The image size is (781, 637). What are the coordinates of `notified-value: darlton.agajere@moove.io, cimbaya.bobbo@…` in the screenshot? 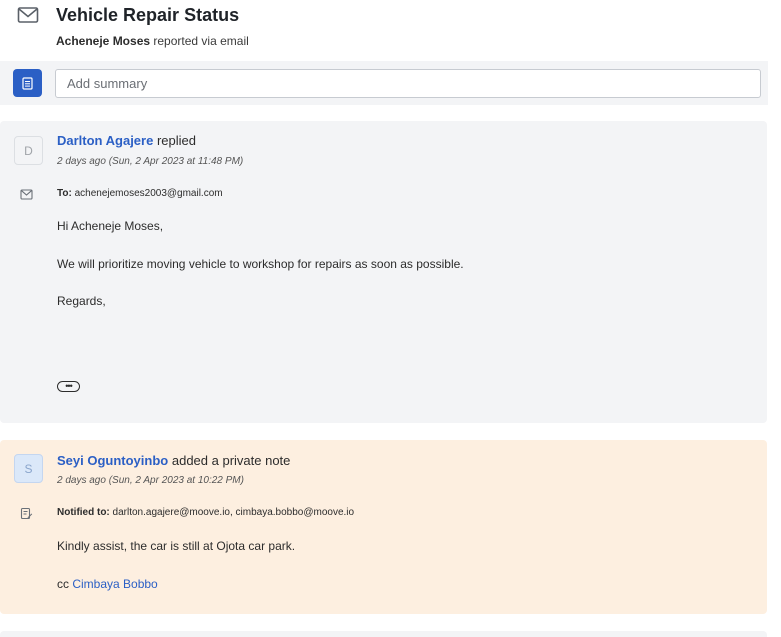 It's located at (233, 512).